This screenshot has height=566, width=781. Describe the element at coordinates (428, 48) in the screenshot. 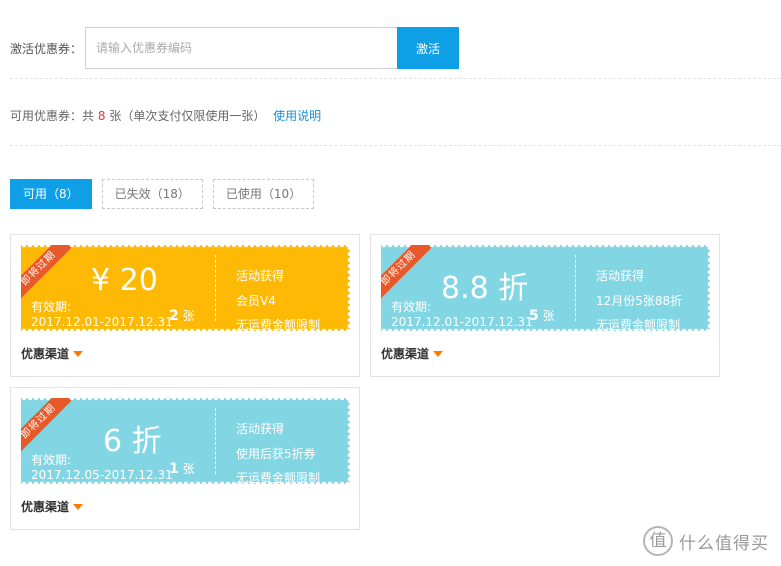

I see `activate-button: 激活` at that location.